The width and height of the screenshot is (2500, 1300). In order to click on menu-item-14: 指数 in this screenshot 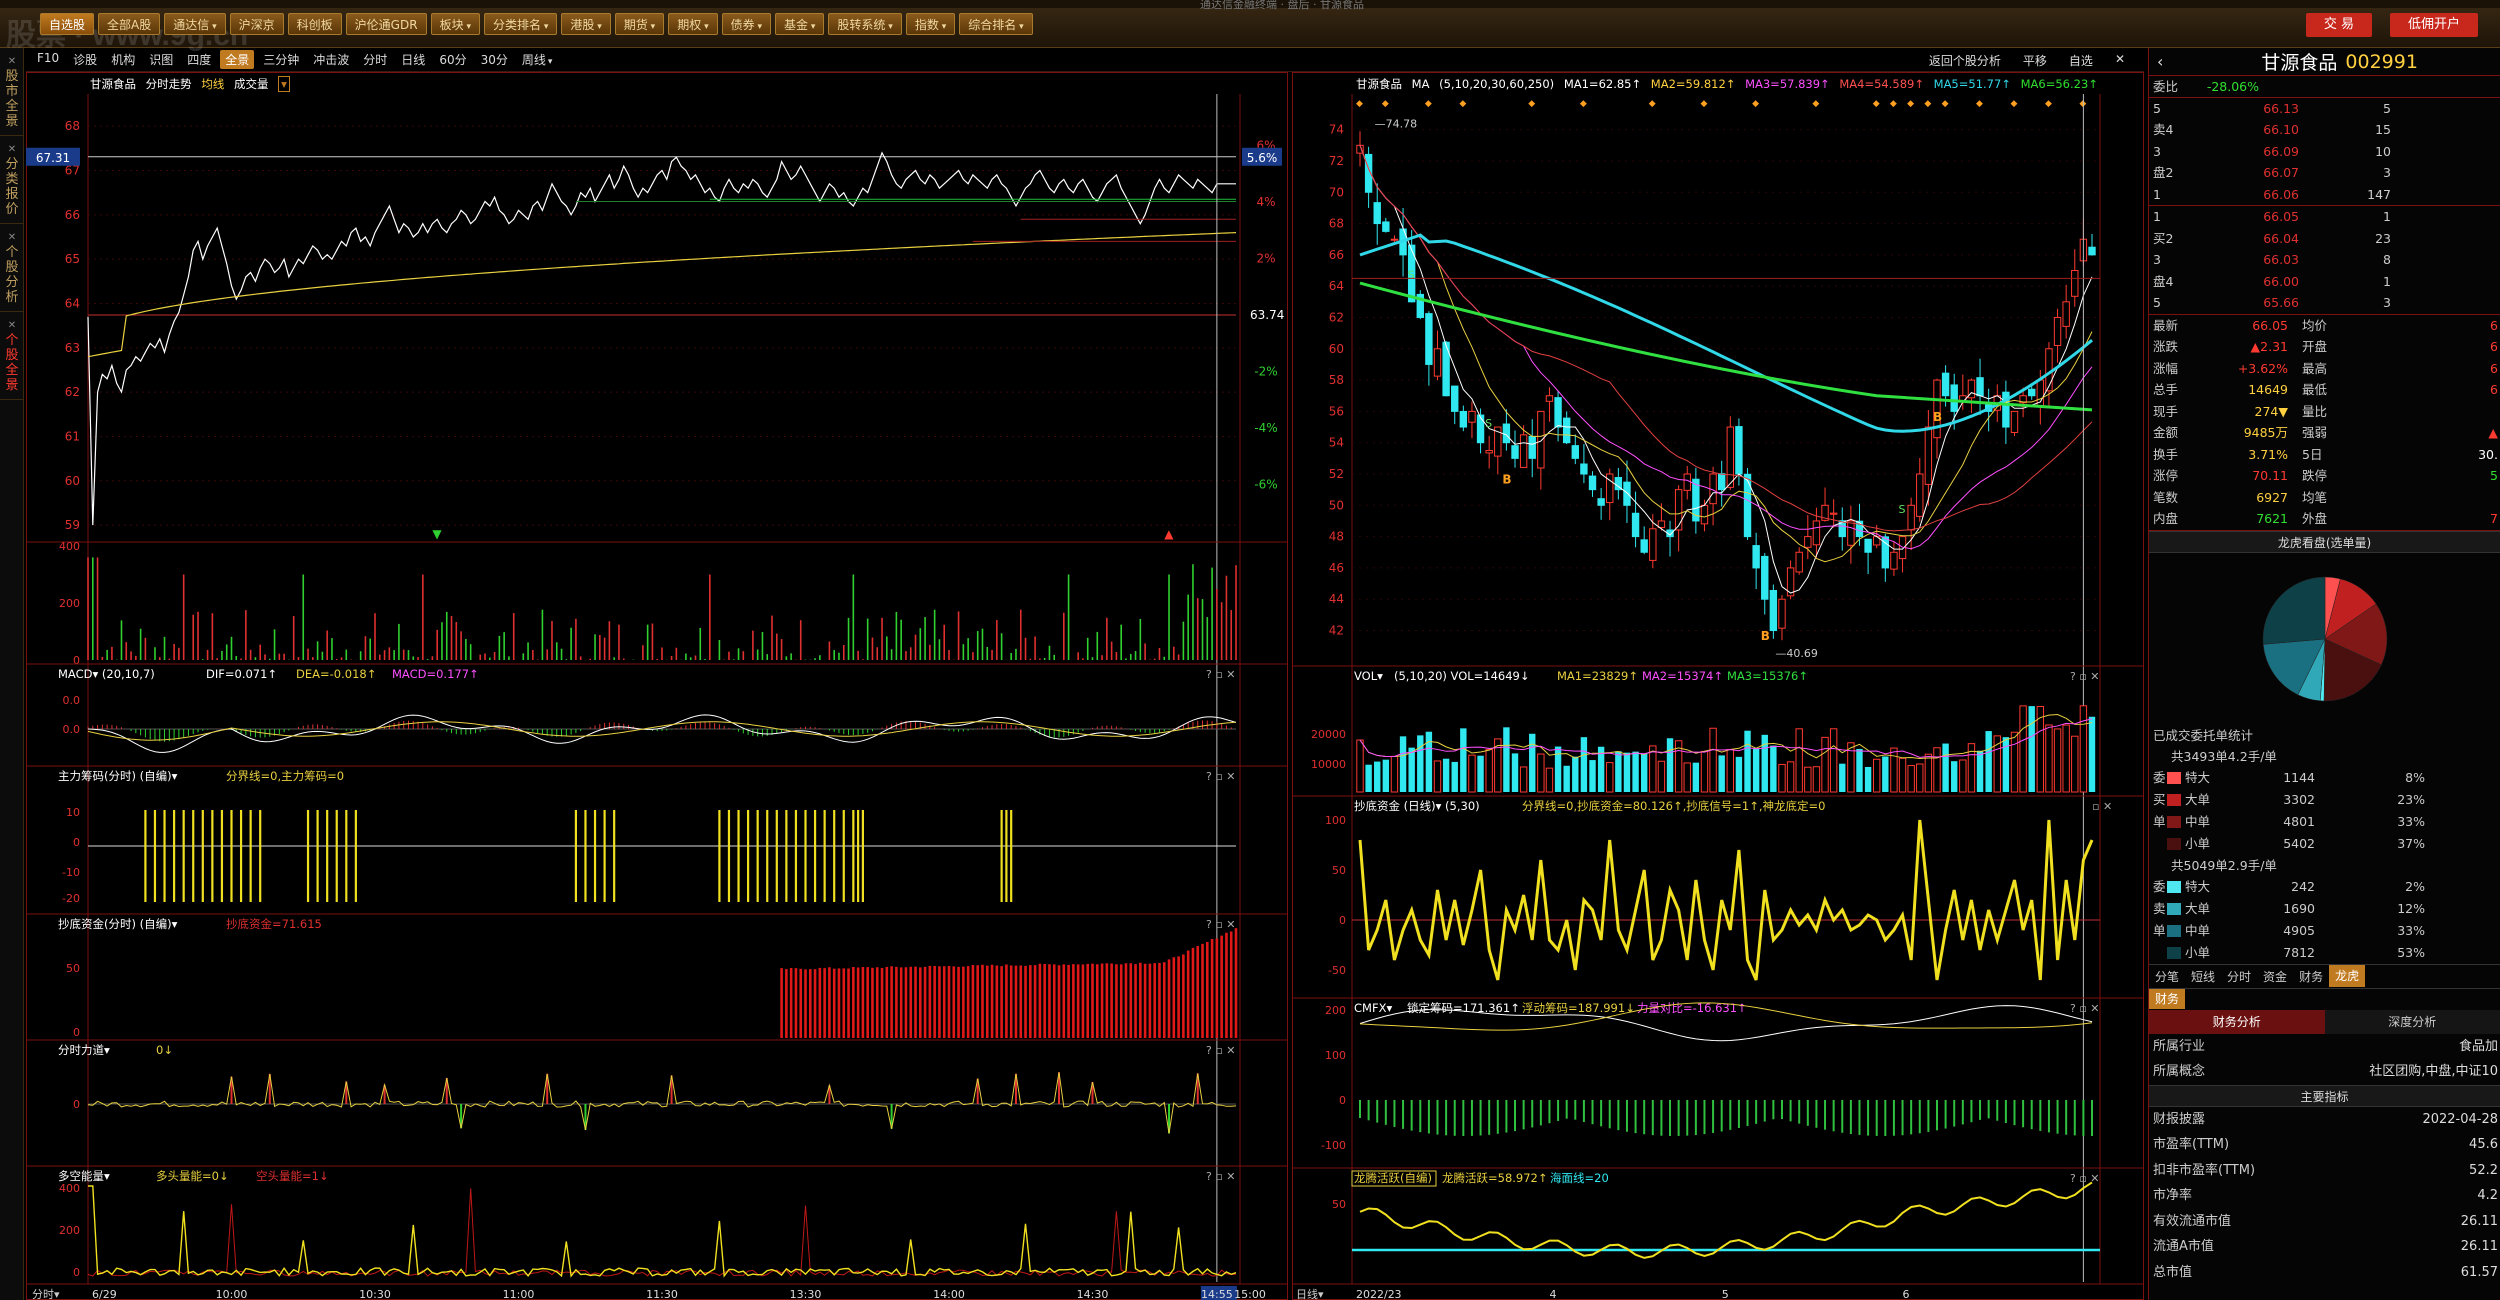, I will do `click(930, 24)`.